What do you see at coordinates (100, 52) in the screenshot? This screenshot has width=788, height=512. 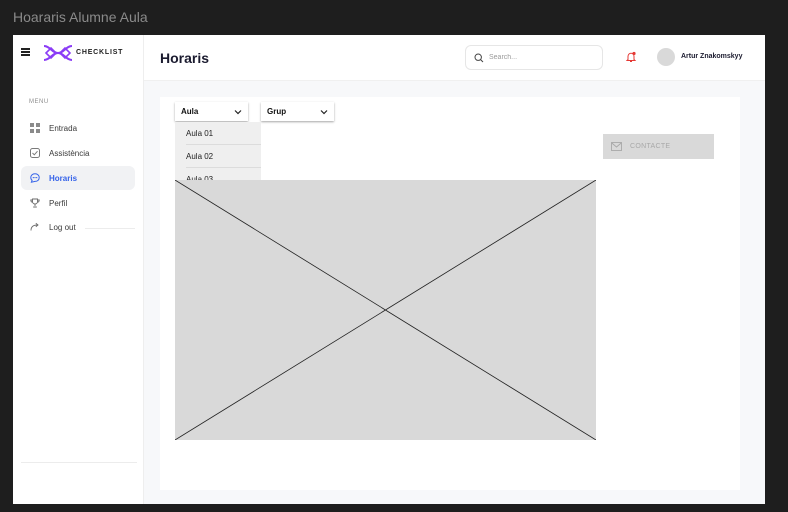 I see `brand-name: CHECKLIST` at bounding box center [100, 52].